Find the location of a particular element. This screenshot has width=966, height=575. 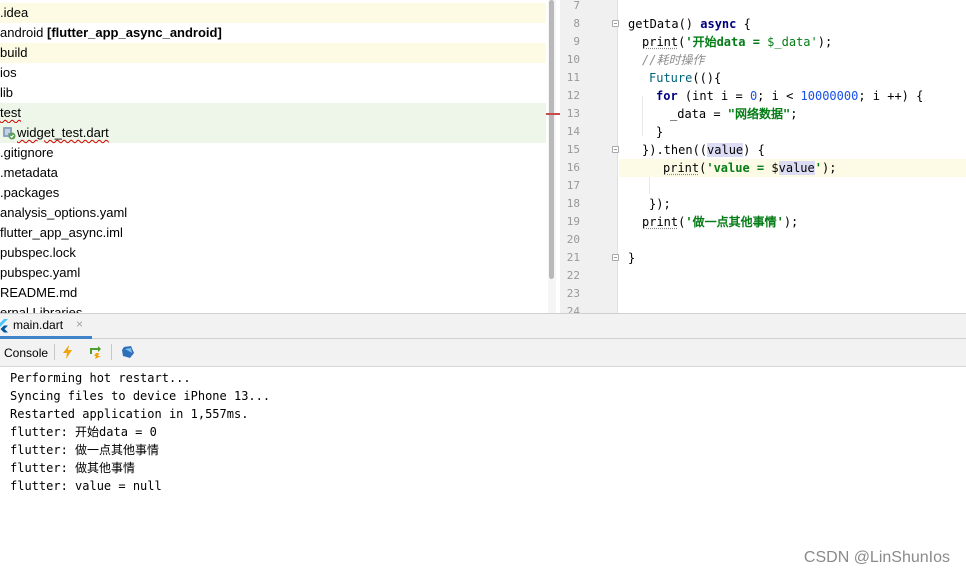

close-icon: × is located at coordinates (79, 324).